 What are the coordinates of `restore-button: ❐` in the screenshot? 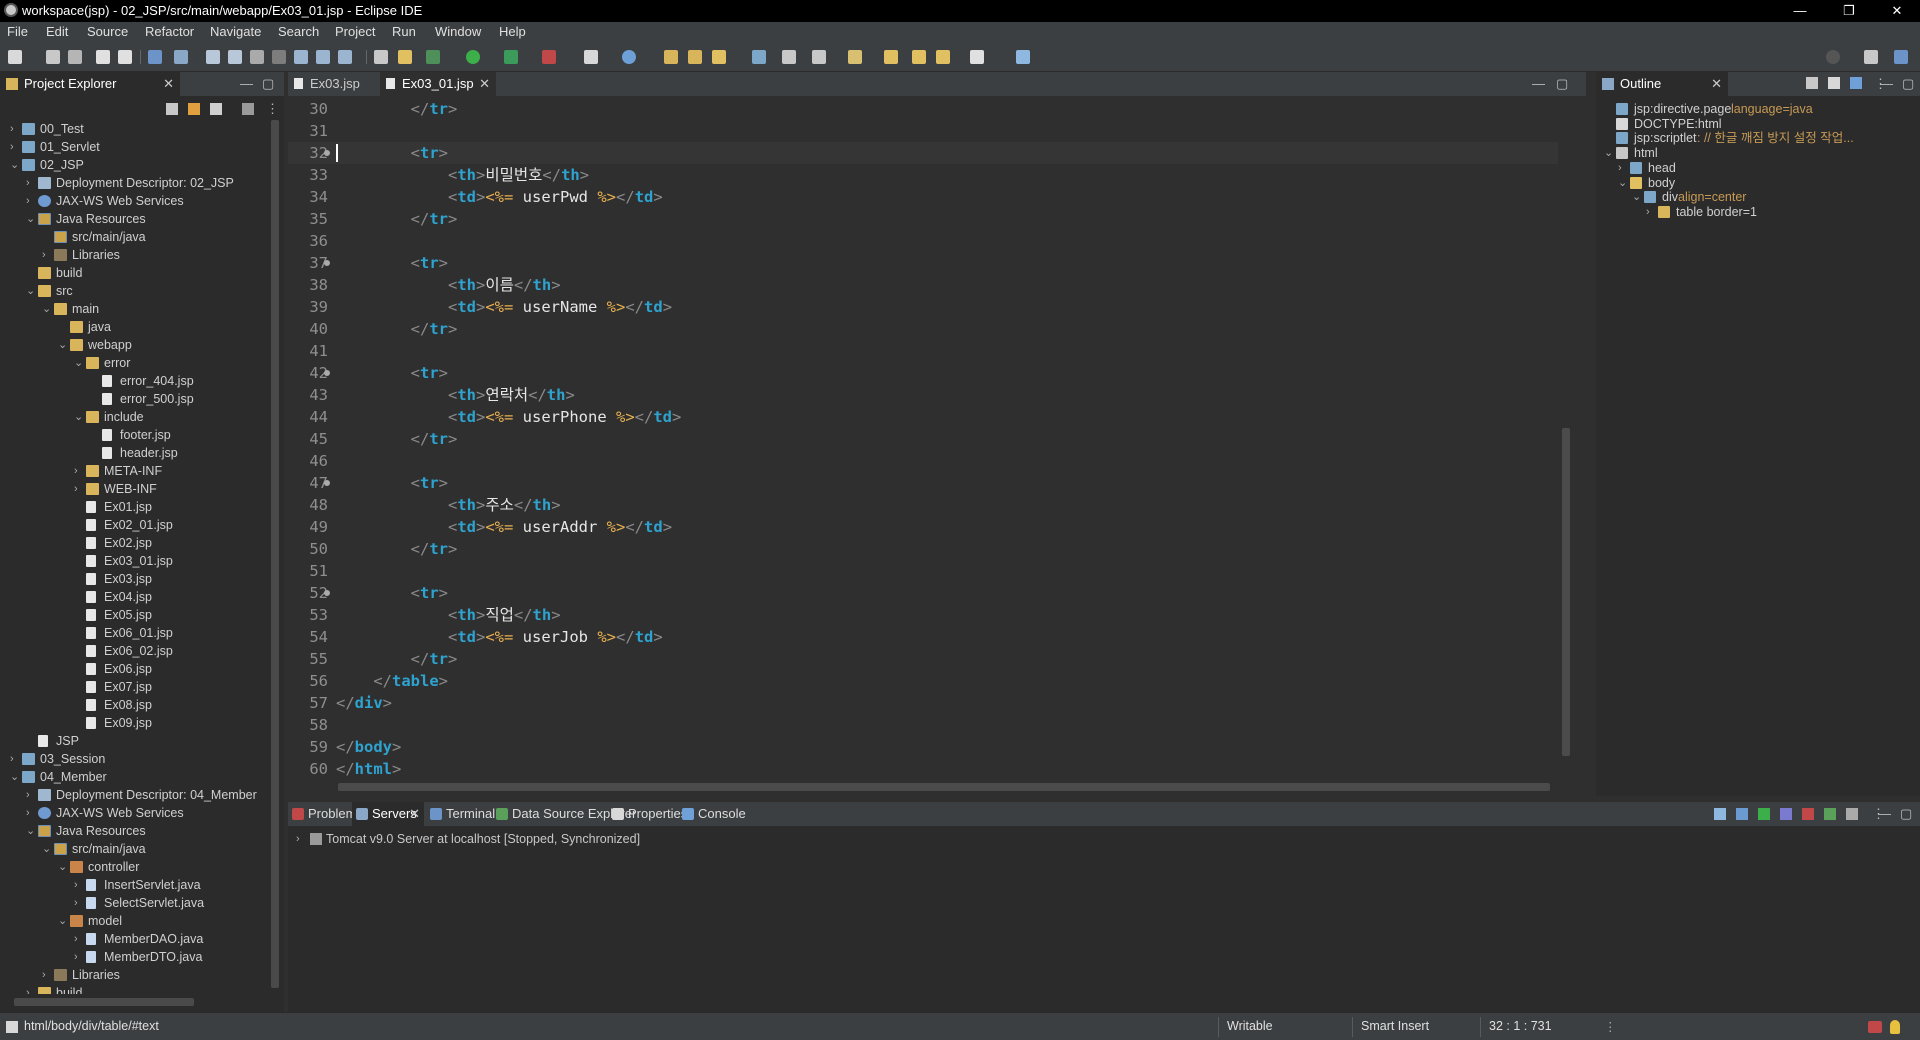 It's located at (1849, 11).